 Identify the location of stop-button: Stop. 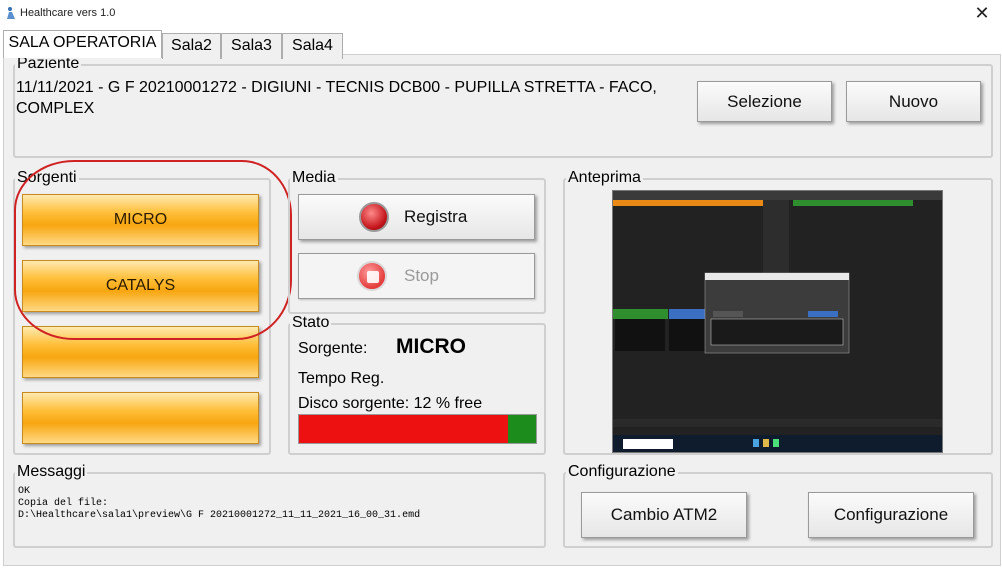
(416, 276).